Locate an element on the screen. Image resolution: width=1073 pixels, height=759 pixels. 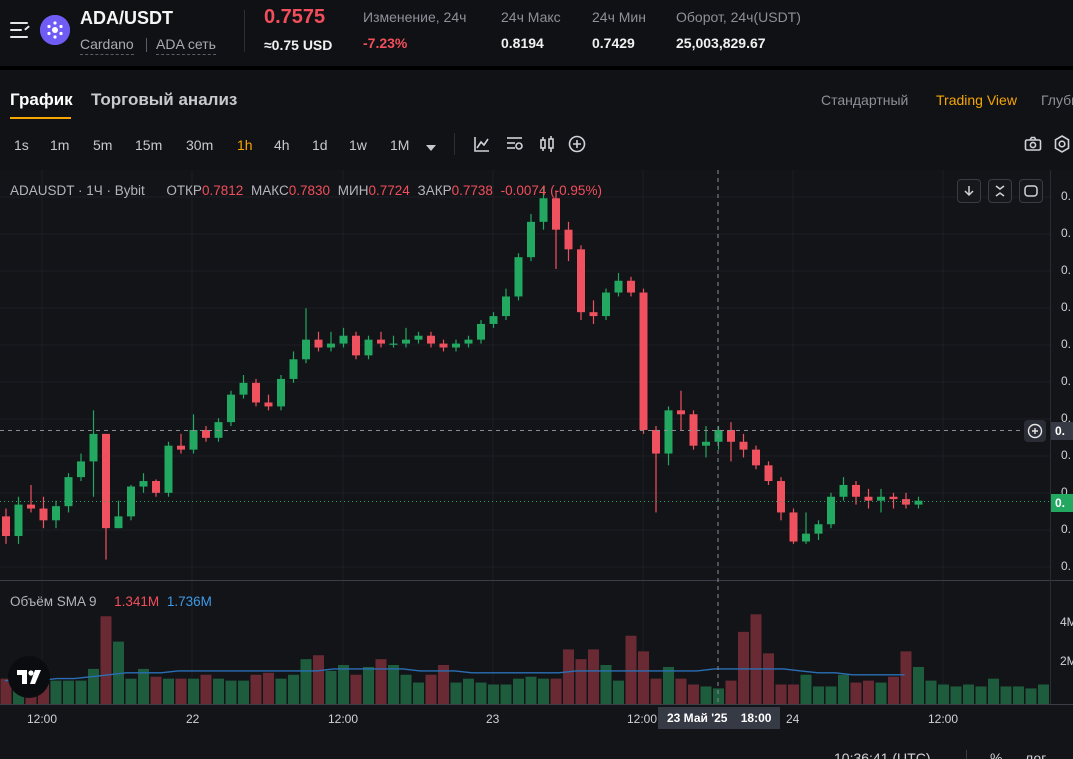
last-price: 0.7575 is located at coordinates (295, 17).